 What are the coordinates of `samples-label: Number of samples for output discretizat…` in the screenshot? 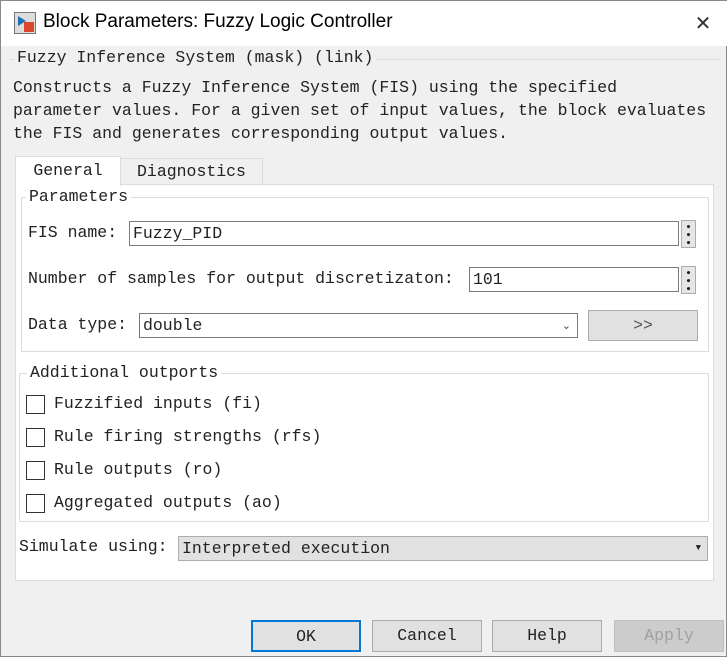 It's located at (241, 278).